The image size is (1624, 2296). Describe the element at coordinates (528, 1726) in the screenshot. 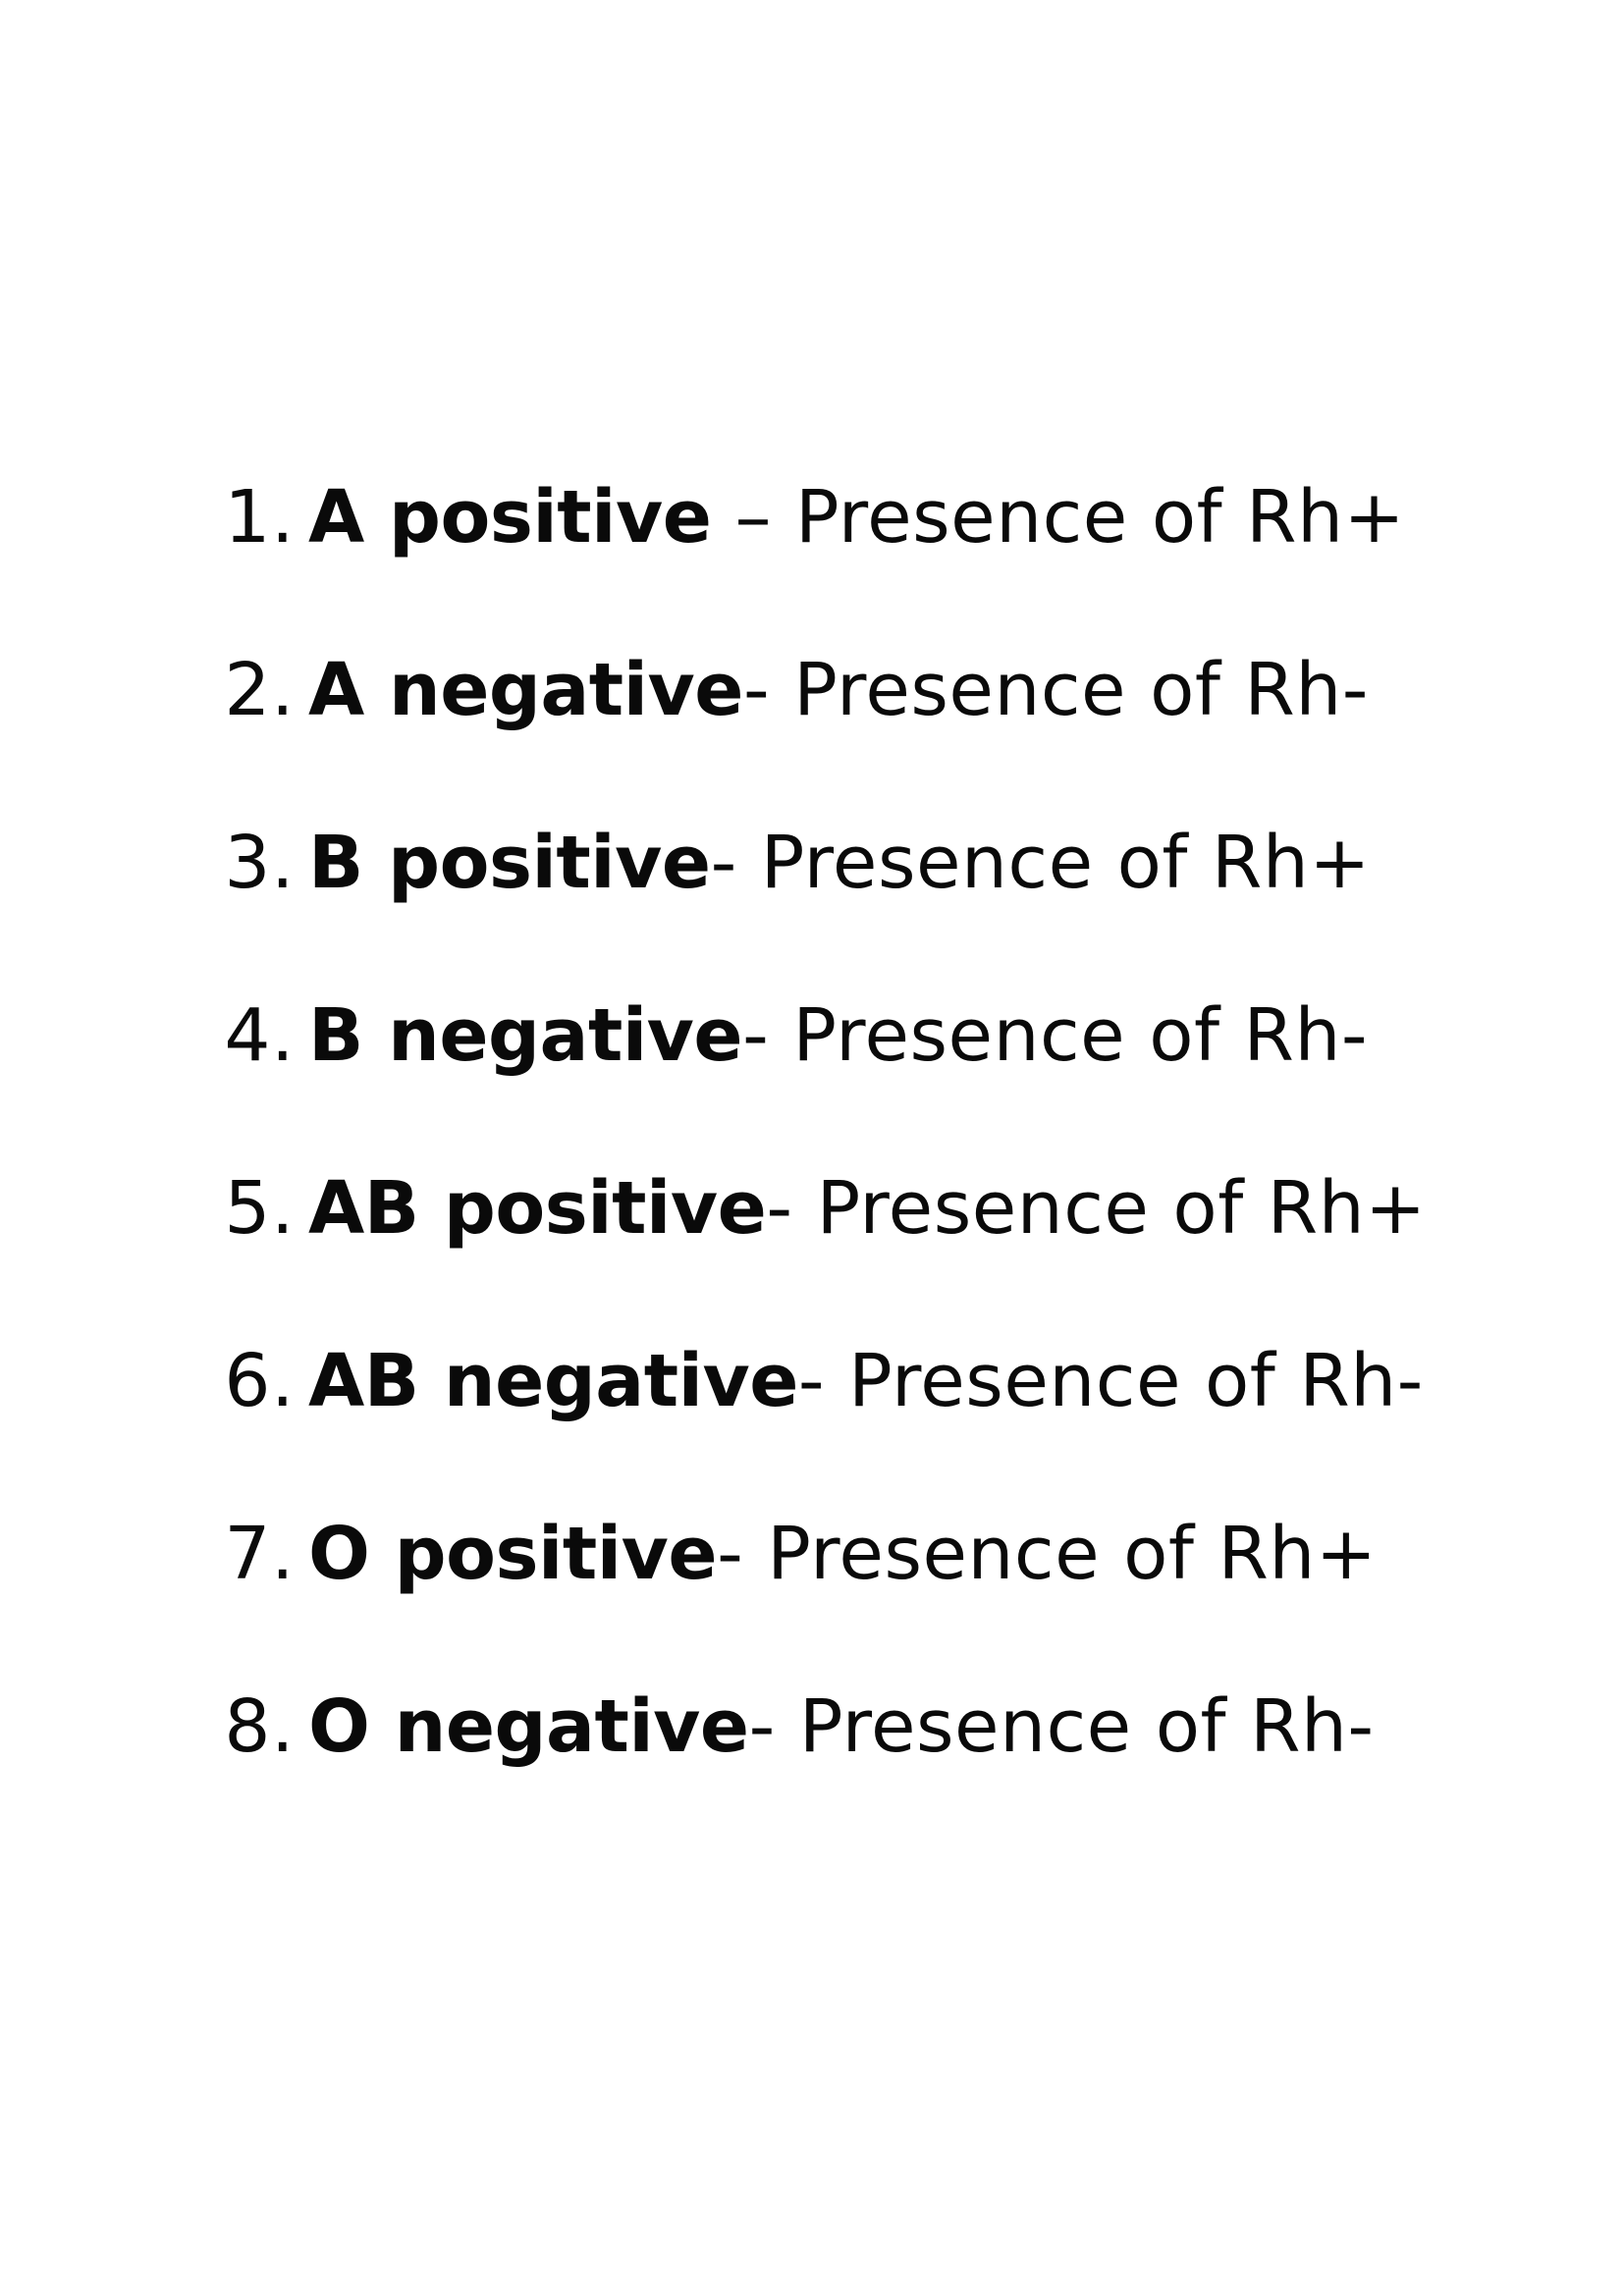

I see `blood-type: O negative` at that location.